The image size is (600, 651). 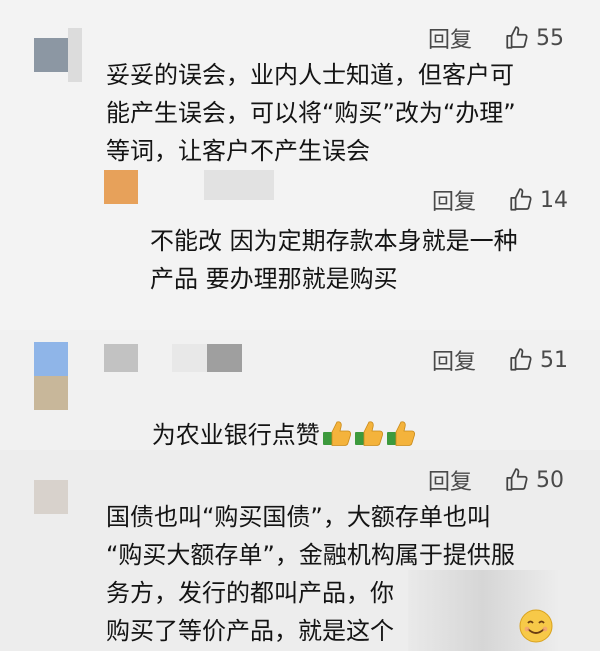 What do you see at coordinates (235, 435) in the screenshot?
I see `comment-text-content: 为农业银行点赞` at bounding box center [235, 435].